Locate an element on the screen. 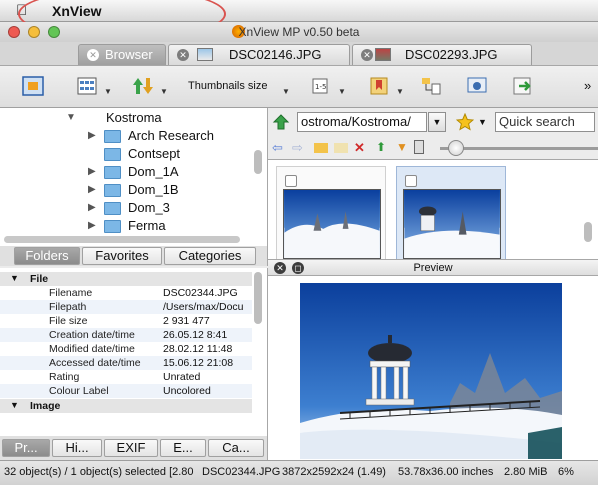  tree-label: Dom_1A is located at coordinates (153, 171).